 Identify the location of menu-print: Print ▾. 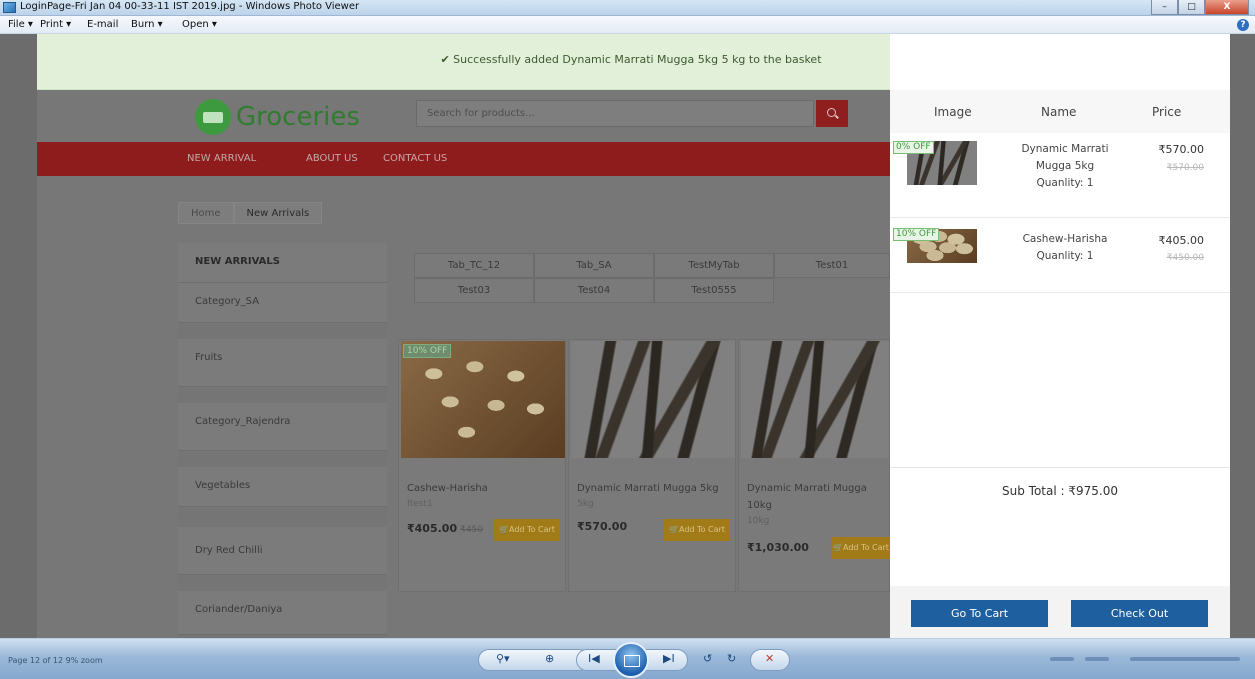
(55, 24).